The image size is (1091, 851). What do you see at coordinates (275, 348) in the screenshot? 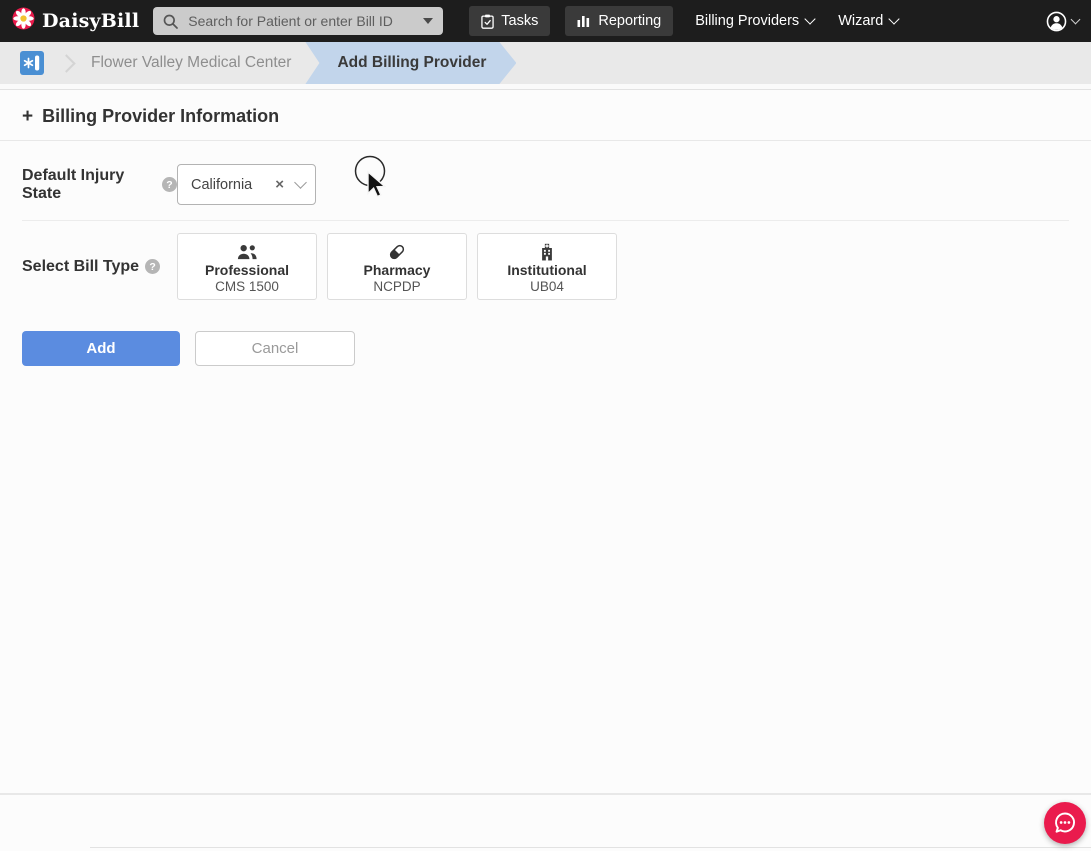
I see `cancel-button: Cancel` at bounding box center [275, 348].